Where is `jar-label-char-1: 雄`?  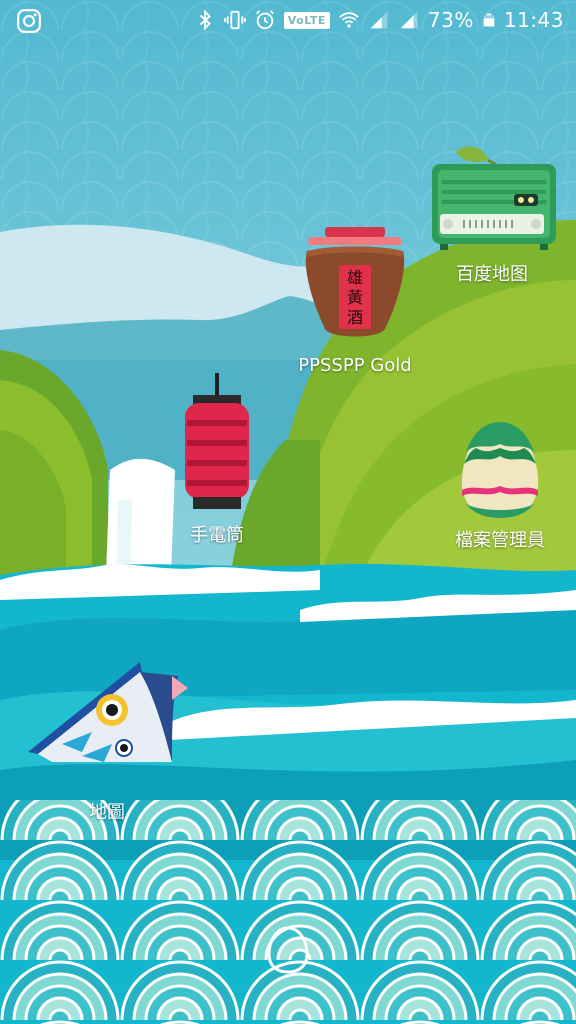 jar-label-char-1: 雄 is located at coordinates (355, 277).